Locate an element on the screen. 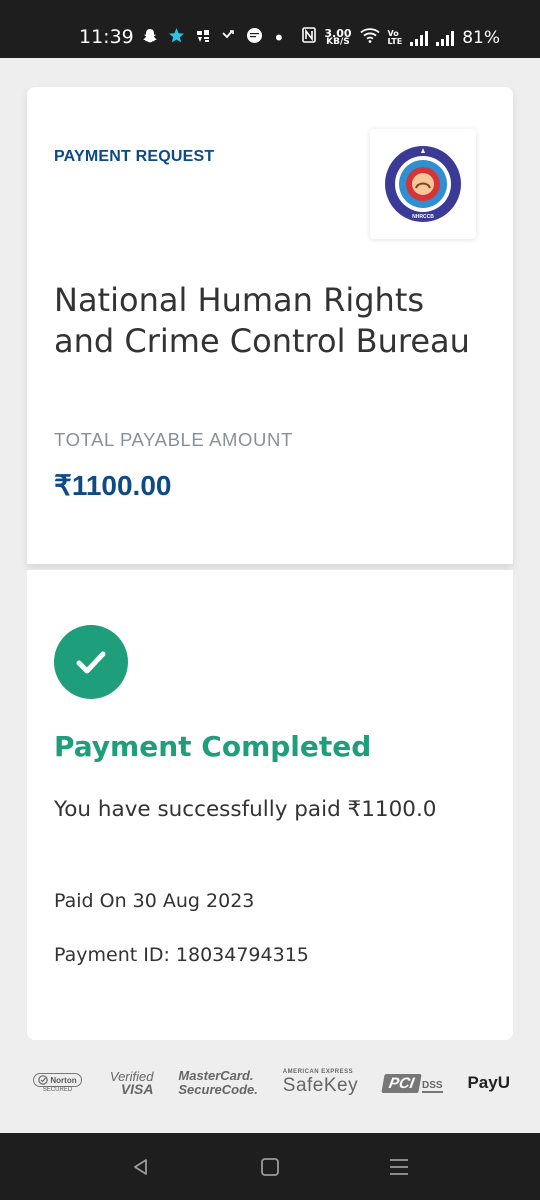 This screenshot has width=540, height=1200. payment-message: You have successfully paid ₹1100.0 is located at coordinates (245, 809).